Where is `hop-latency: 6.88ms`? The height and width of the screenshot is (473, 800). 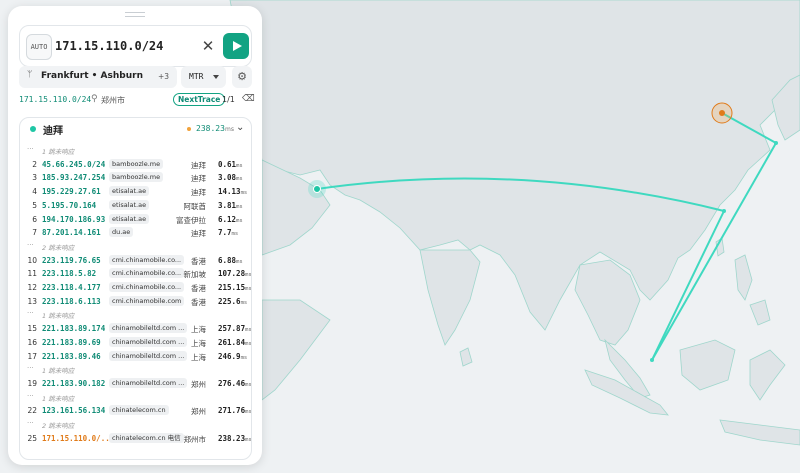
hop-latency: 6.88ms is located at coordinates (230, 260).